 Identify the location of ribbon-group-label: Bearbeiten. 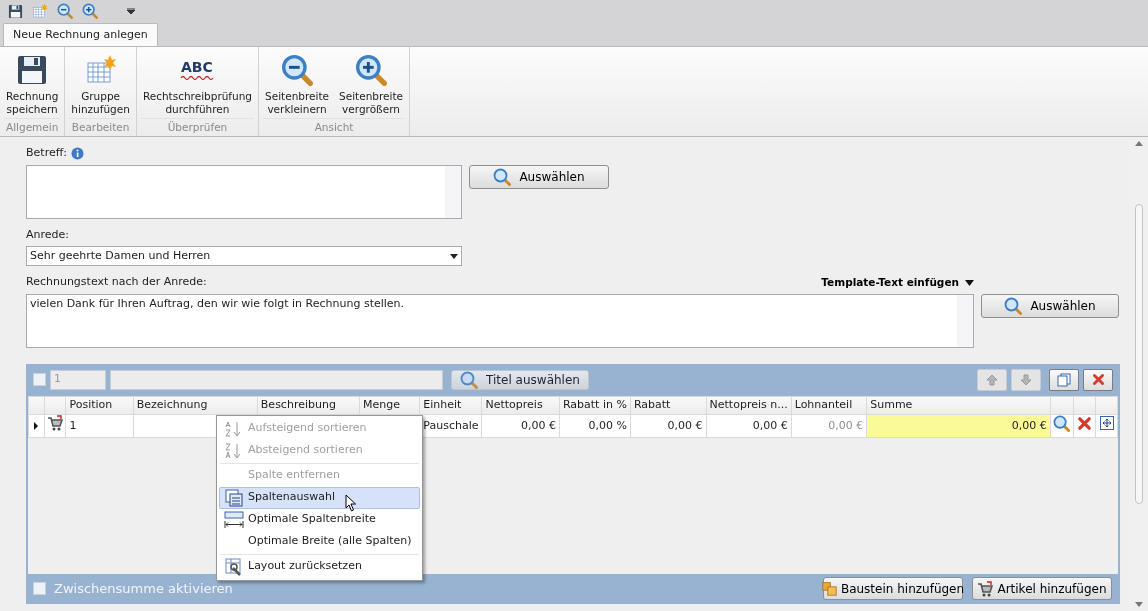
(100, 128).